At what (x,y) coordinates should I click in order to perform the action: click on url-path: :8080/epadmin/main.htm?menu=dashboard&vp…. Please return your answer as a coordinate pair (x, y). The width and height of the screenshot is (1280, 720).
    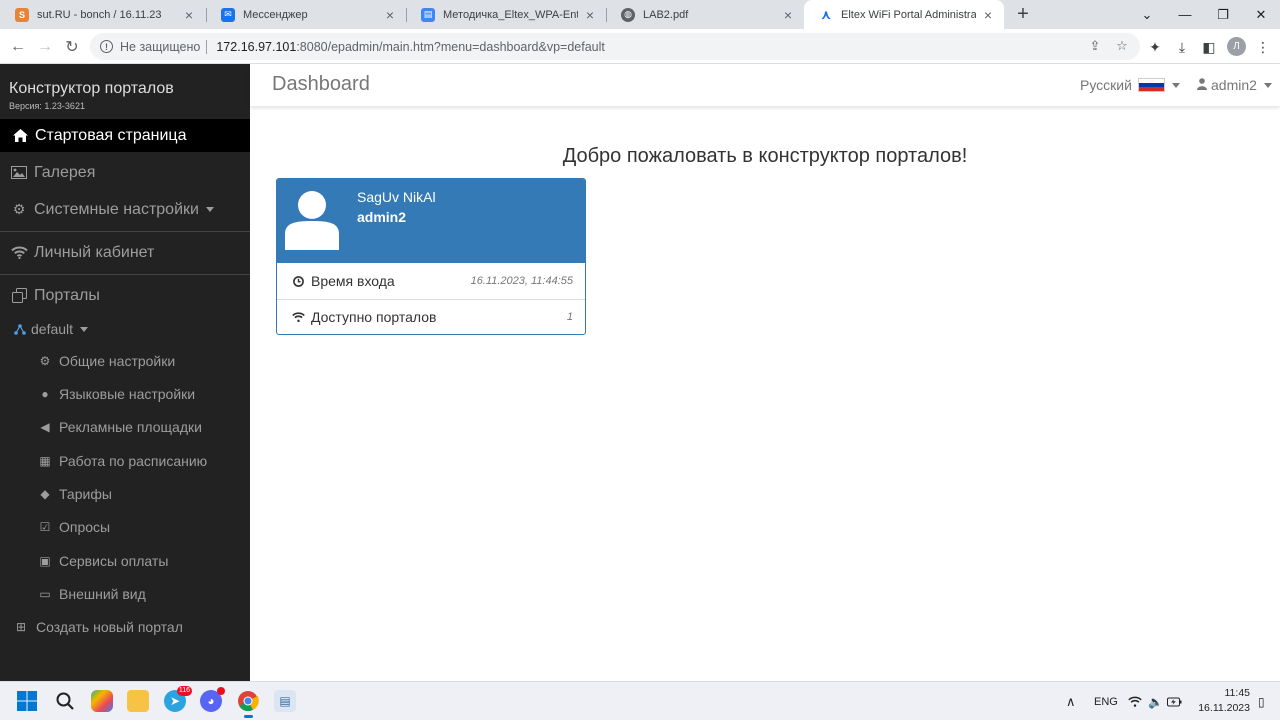
    Looking at the image, I should click on (450, 46).